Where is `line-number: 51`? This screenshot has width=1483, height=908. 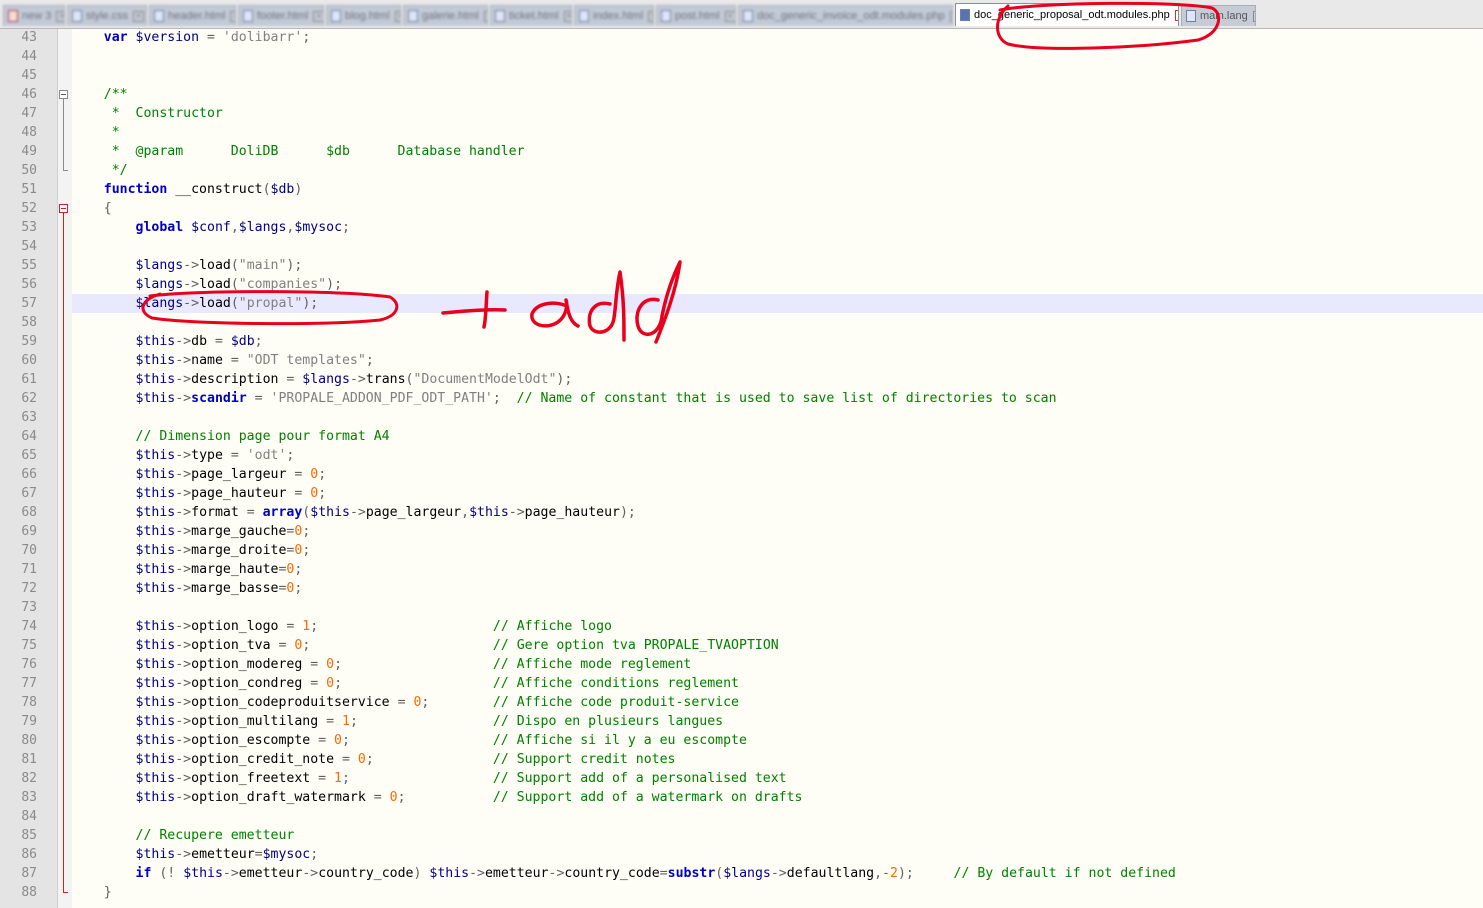
line-number: 51 is located at coordinates (29, 189).